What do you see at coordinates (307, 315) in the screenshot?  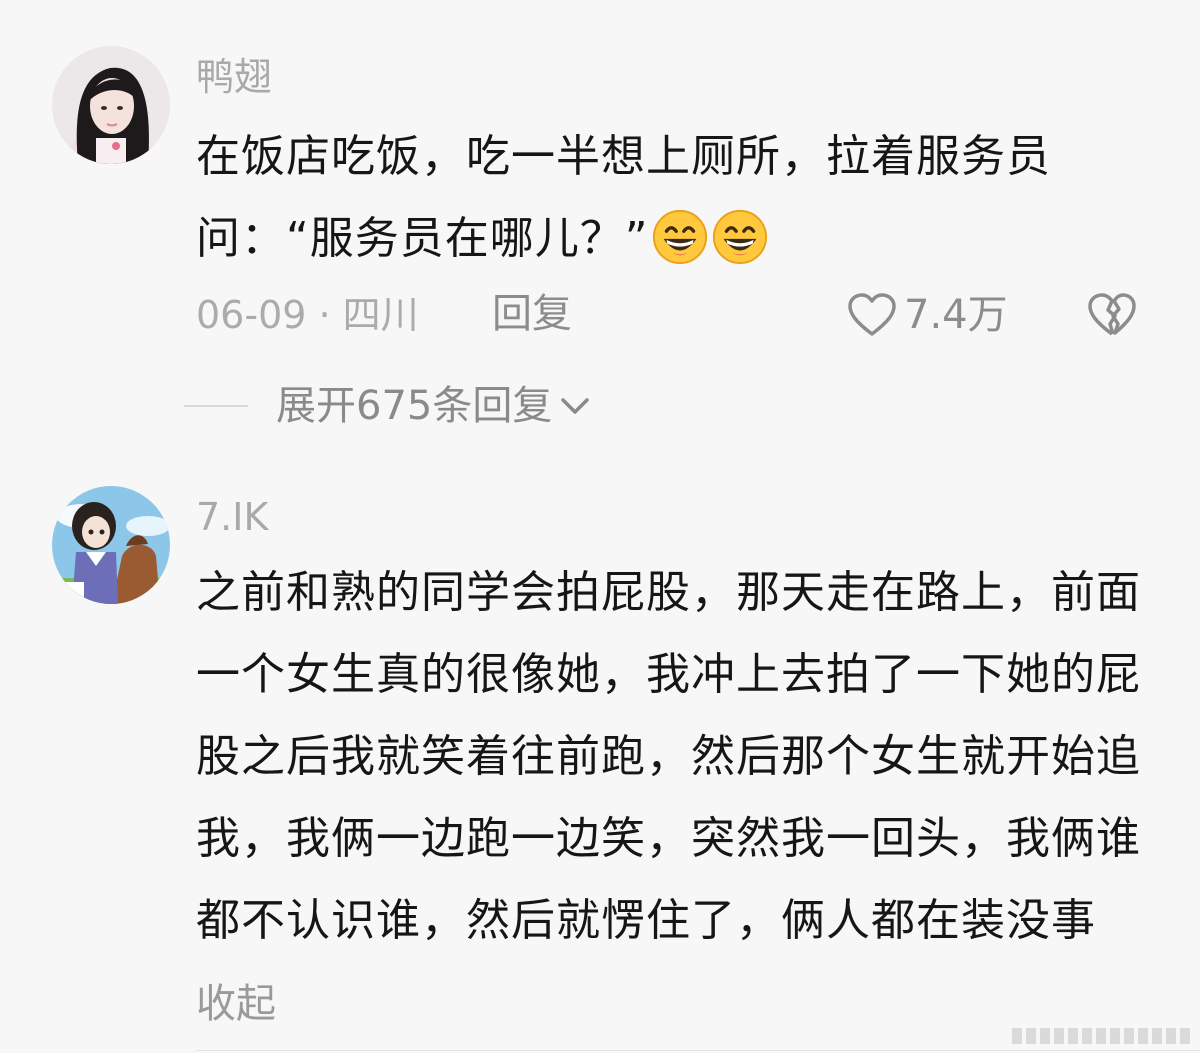 I see `comment-date-location: 06-09 · 四川` at bounding box center [307, 315].